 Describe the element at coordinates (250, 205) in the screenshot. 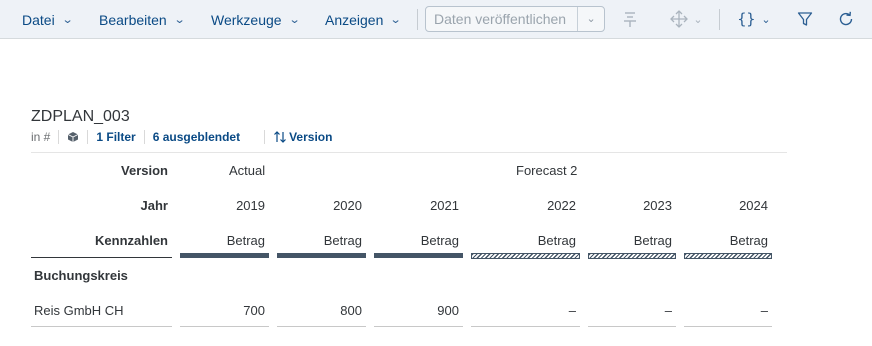

I see `year-header: 2019` at that location.